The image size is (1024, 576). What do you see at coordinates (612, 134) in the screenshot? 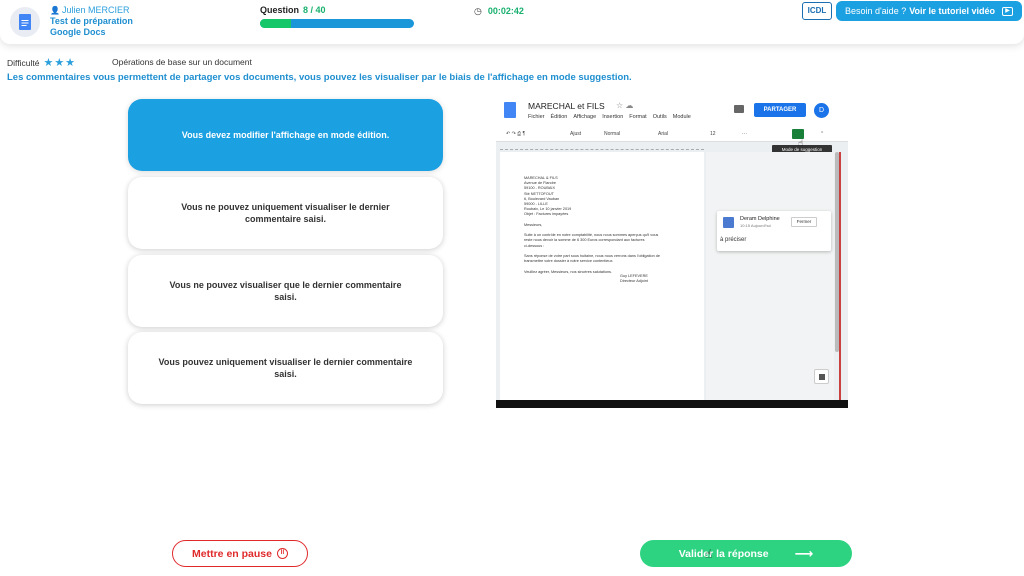
I see `style-select: Normal` at bounding box center [612, 134].